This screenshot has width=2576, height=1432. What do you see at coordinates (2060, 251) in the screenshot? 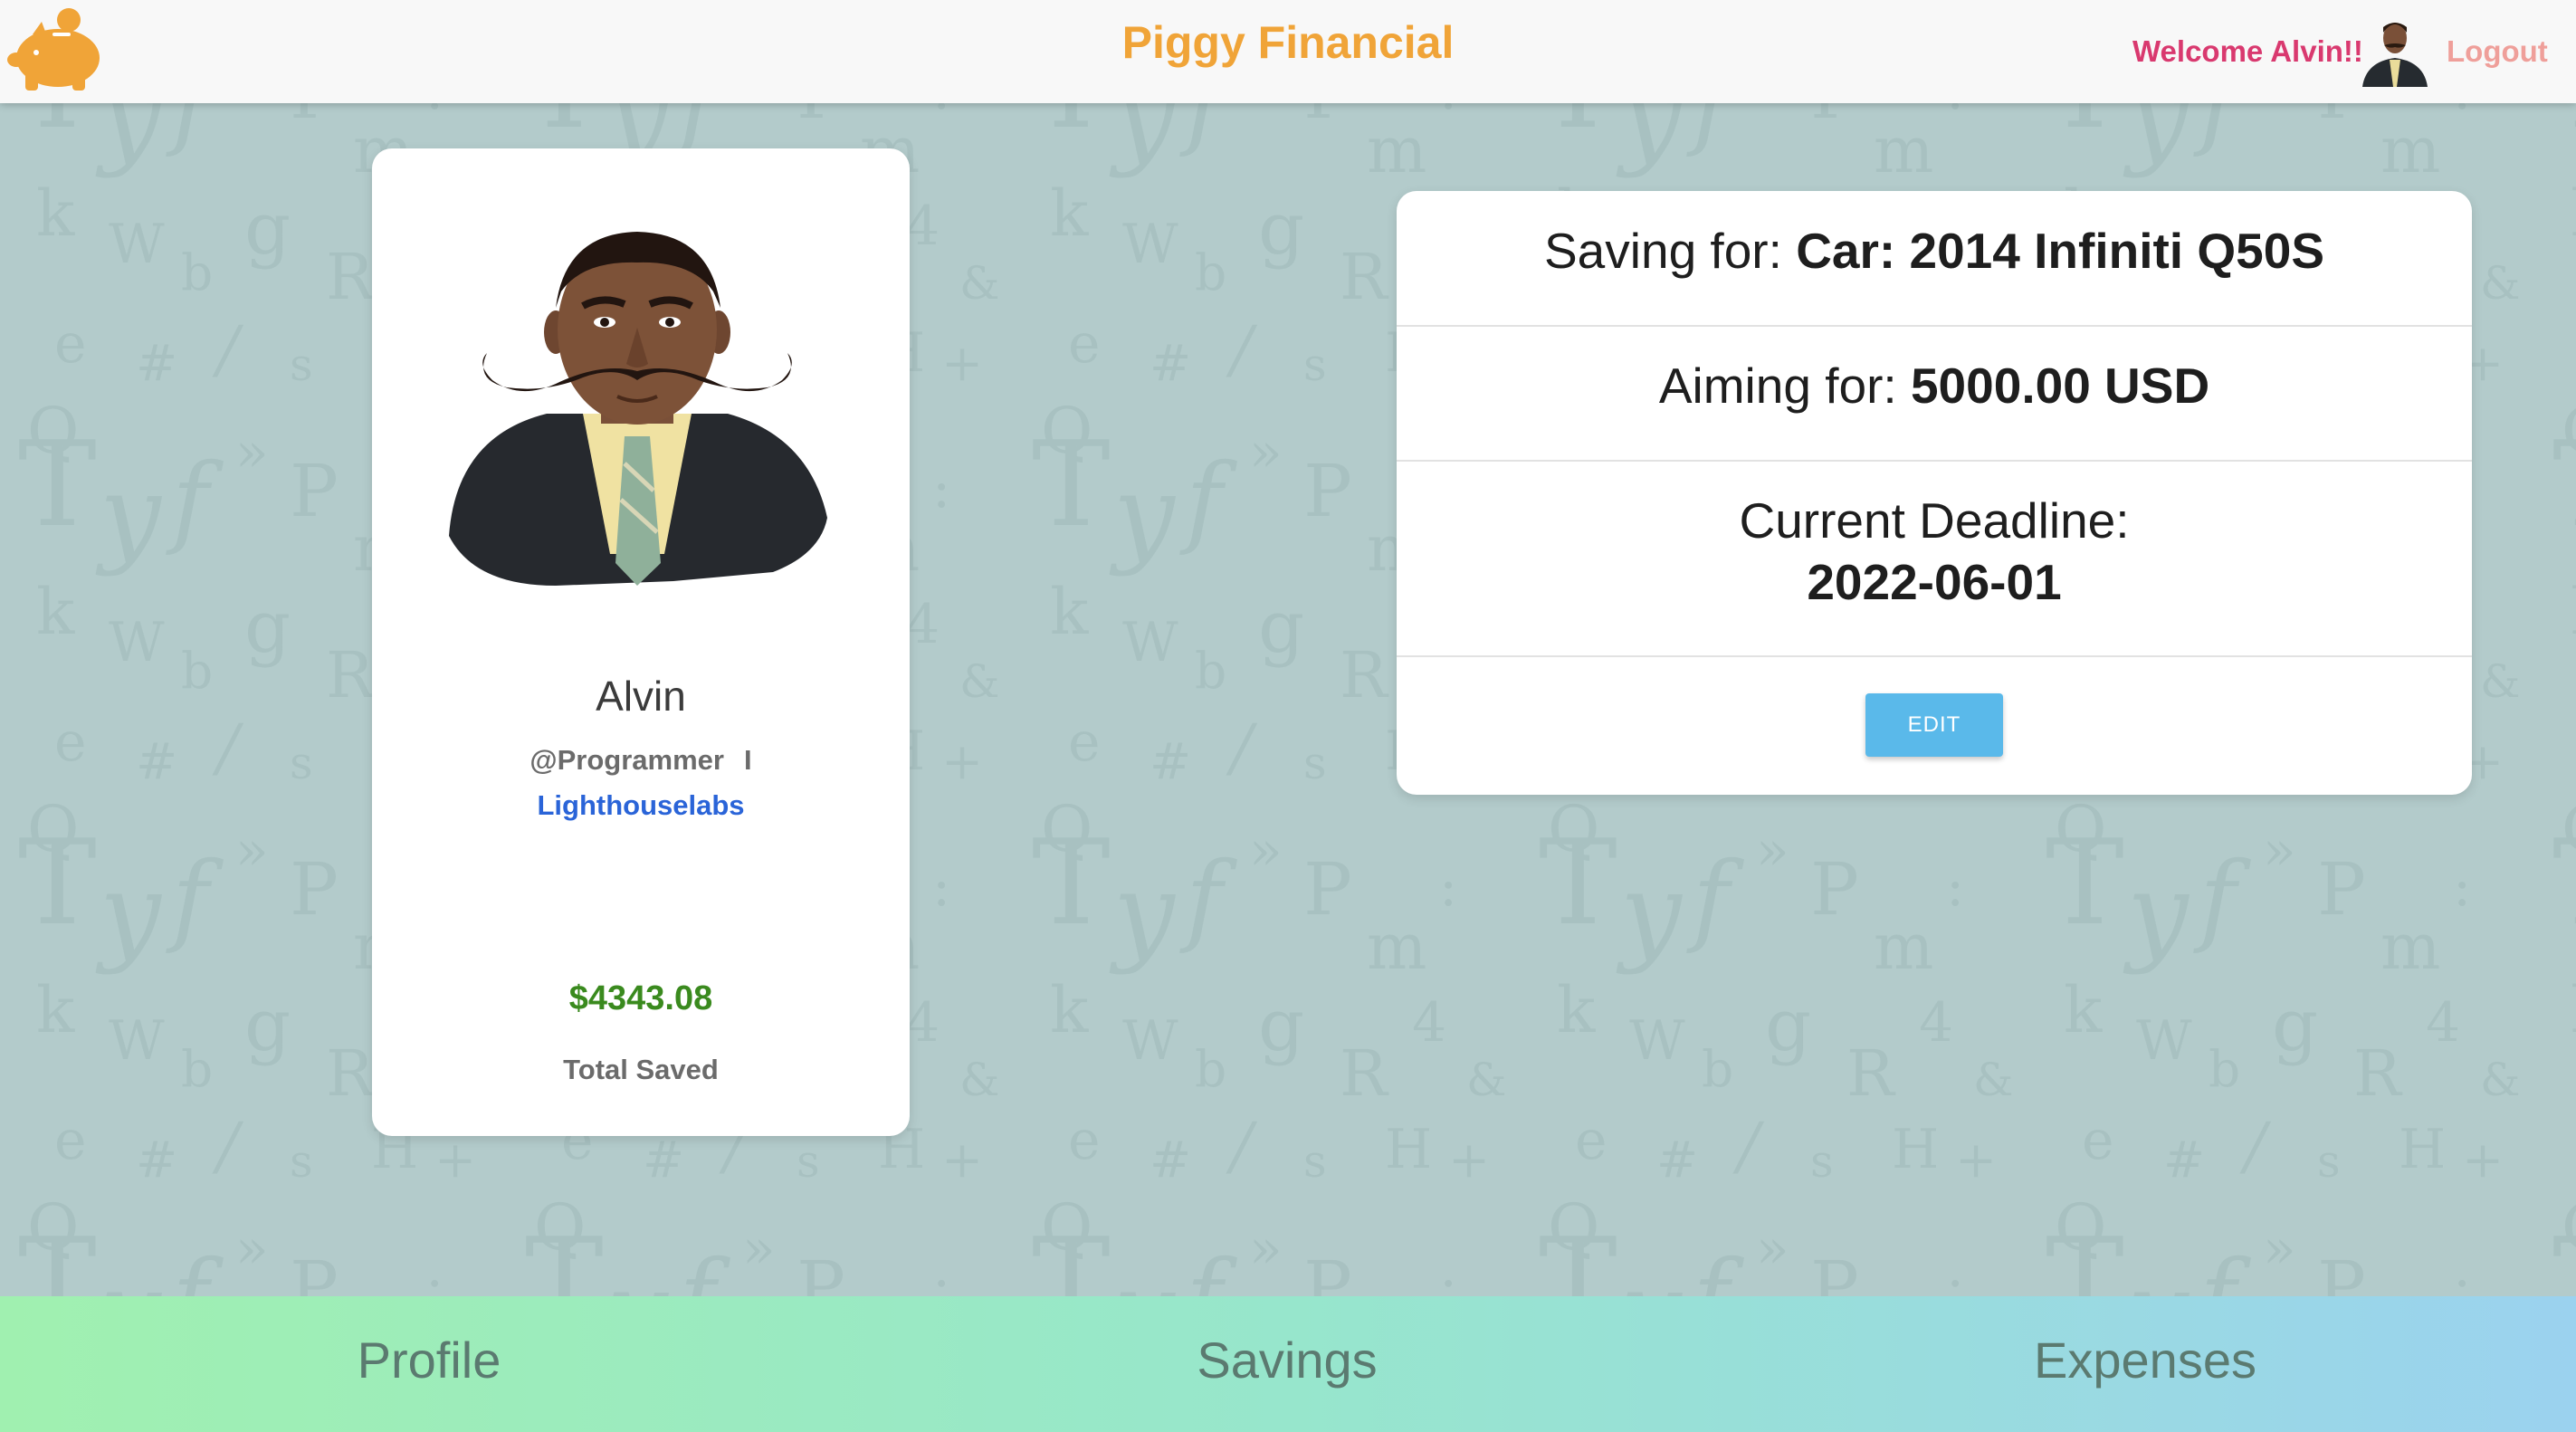
I see `saving-for-value: Car: 2014 Infiniti Q50S` at bounding box center [2060, 251].